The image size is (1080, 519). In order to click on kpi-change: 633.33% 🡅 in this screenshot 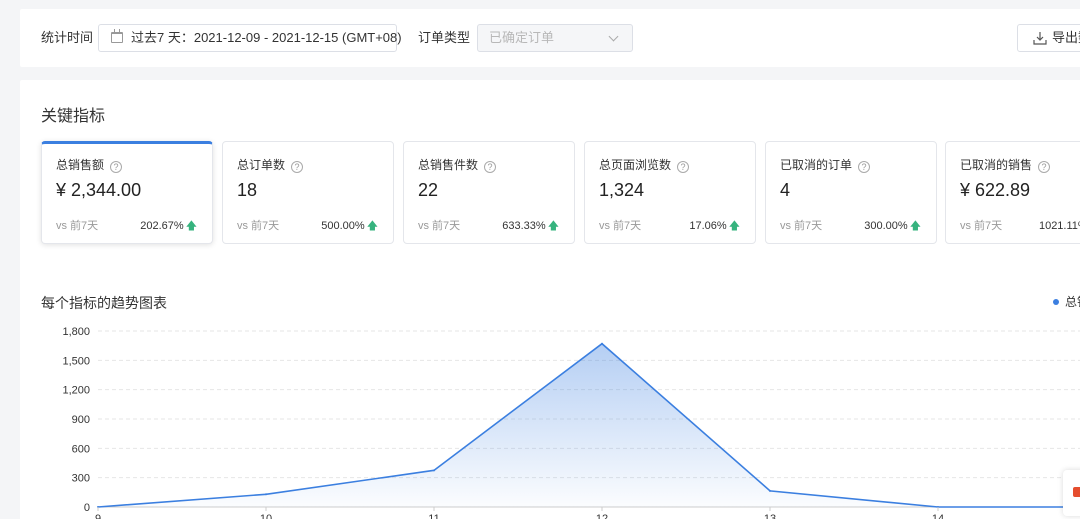, I will do `click(530, 226)`.